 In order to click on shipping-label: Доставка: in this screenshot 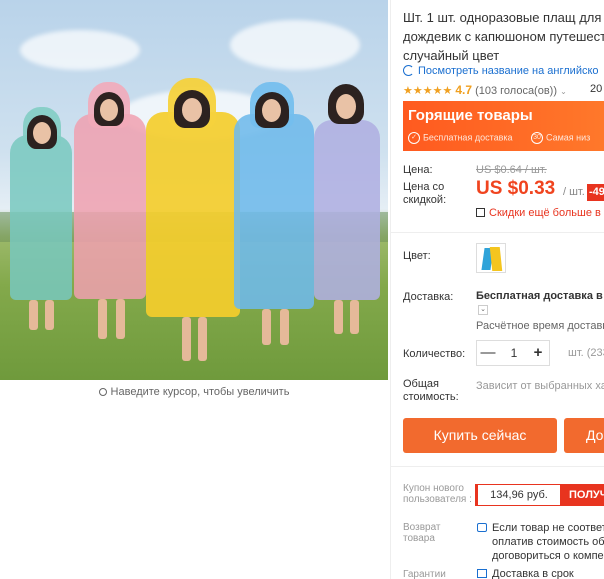, I will do `click(428, 297)`.